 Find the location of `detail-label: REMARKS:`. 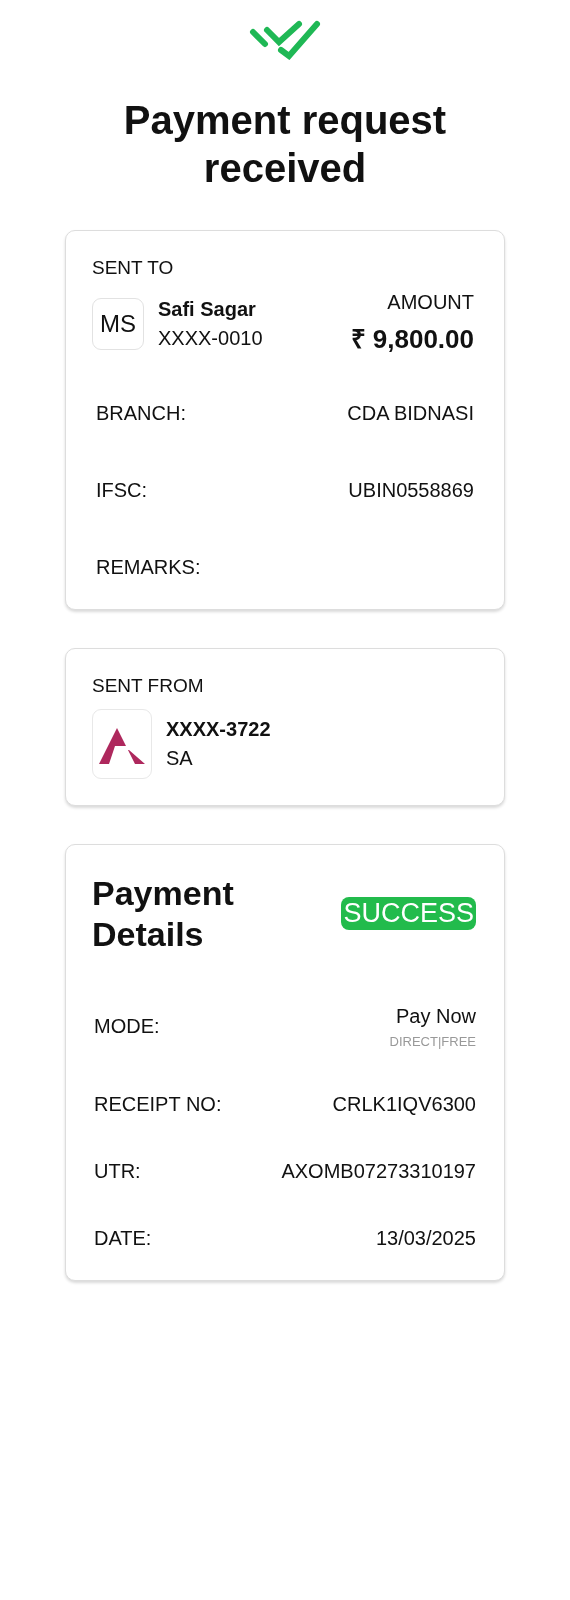

detail-label: REMARKS: is located at coordinates (148, 567).